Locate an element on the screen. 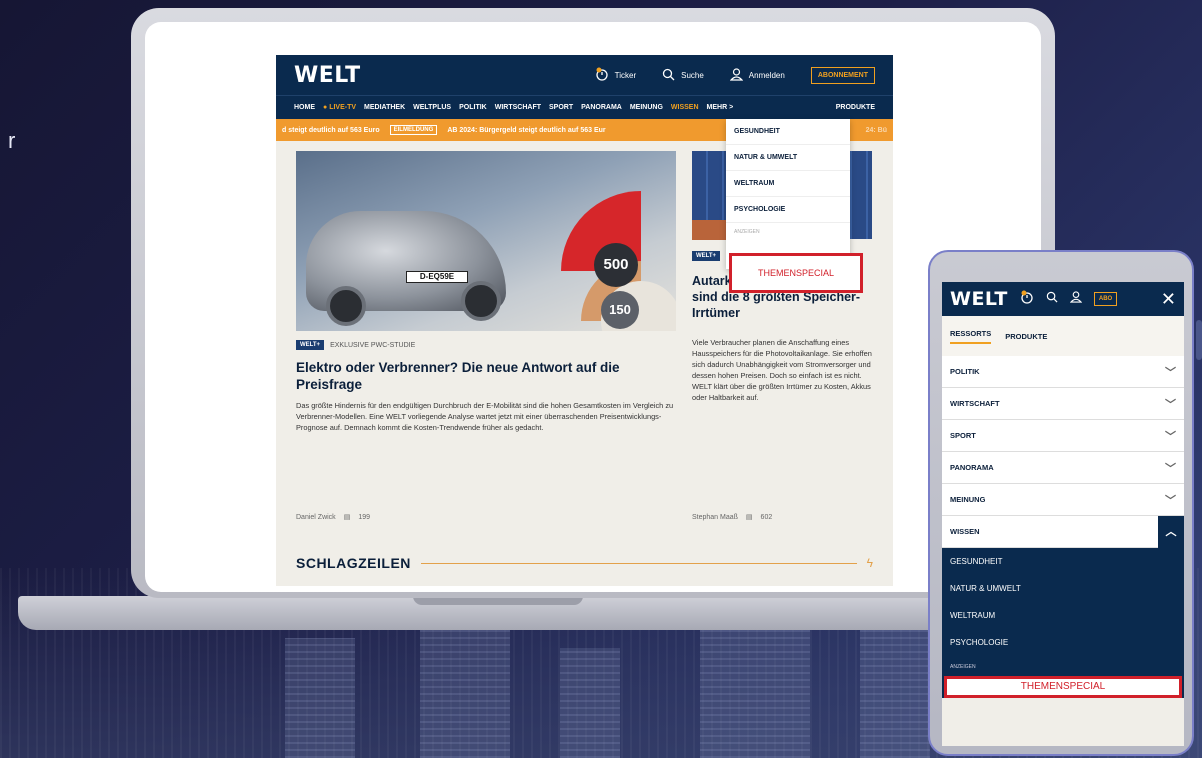 This screenshot has height=758, width=1202. menu-row-label: PANORAMA is located at coordinates (972, 467).